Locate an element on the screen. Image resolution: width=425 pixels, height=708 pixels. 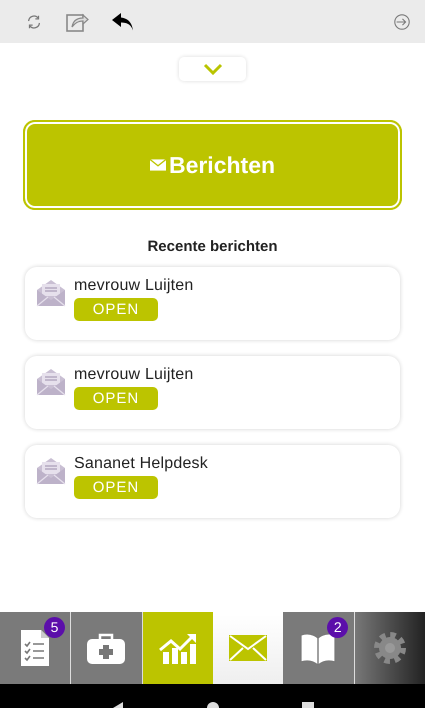
count-badge: 2 is located at coordinates (337, 627).